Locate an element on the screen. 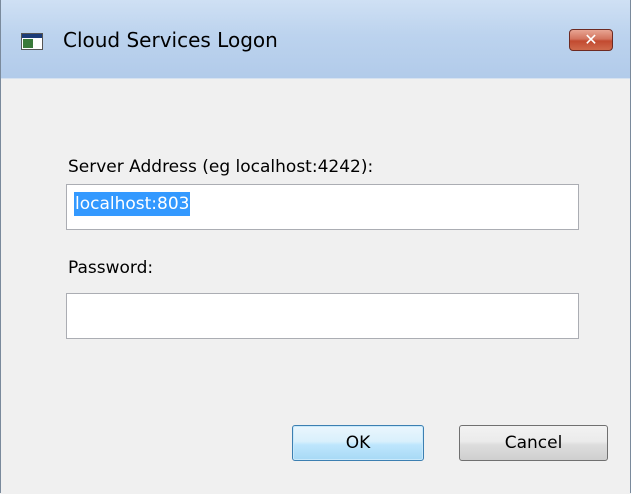 The width and height of the screenshot is (631, 494). close-icon: ✕ is located at coordinates (591, 39).